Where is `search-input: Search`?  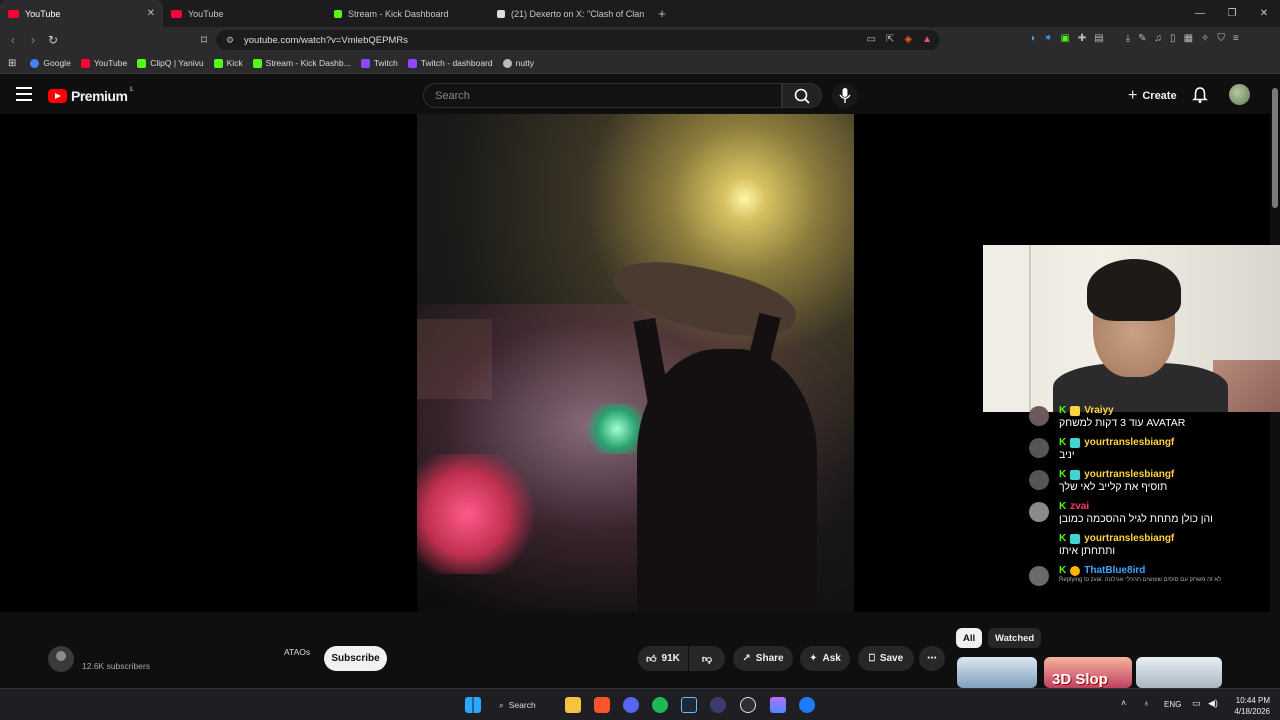
search-input: Search is located at coordinates (602, 95).